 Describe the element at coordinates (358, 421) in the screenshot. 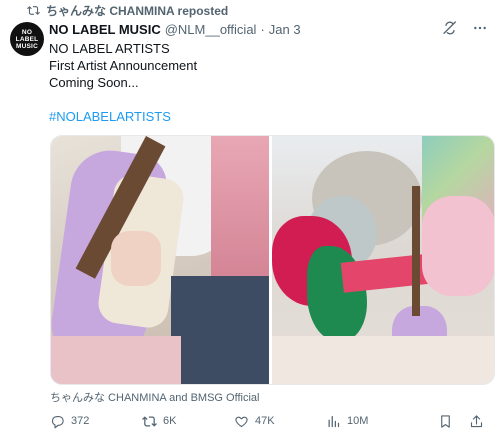

I see `views-count: 10M` at that location.